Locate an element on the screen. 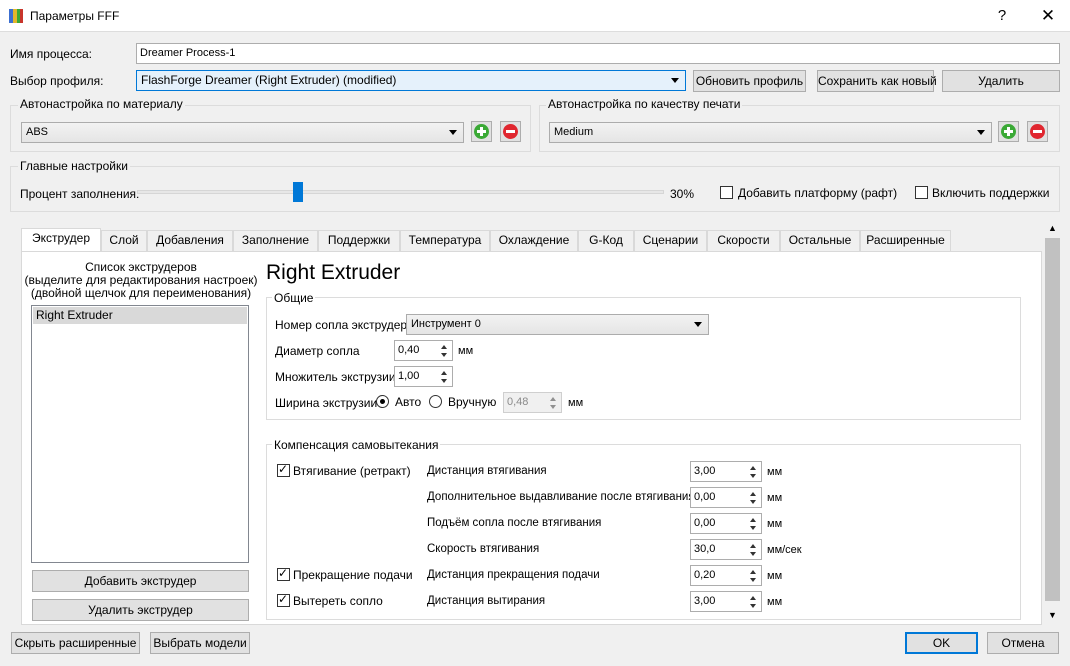  main-settings-title: Главные настройки is located at coordinates (74, 166).